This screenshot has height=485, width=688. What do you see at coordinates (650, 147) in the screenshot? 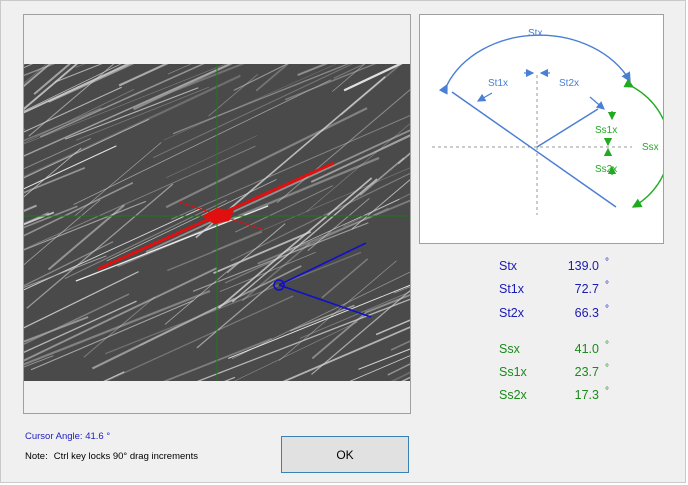
I see `label-ssx: Ssx` at bounding box center [650, 147].